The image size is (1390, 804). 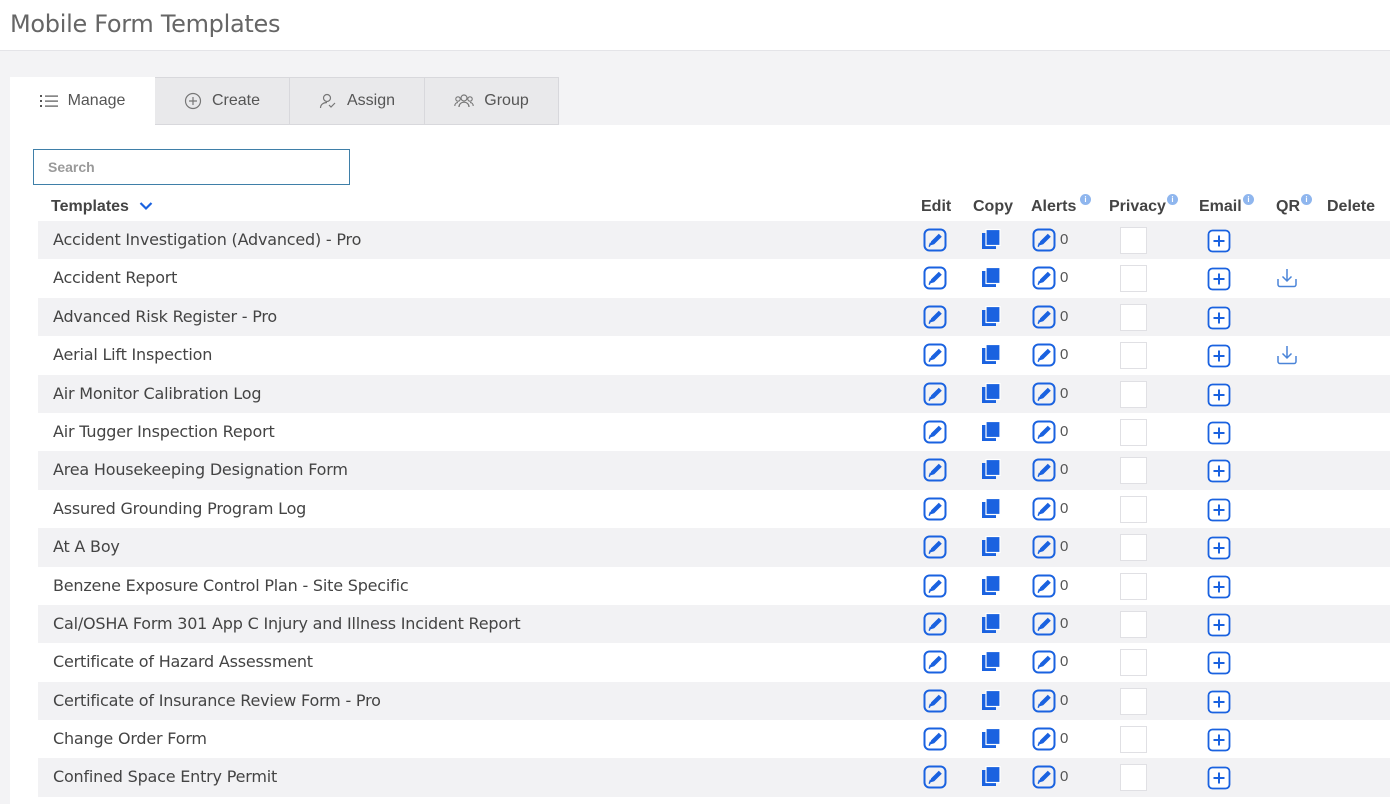 What do you see at coordinates (130, 739) in the screenshot?
I see `template-name: Change Order Form` at bounding box center [130, 739].